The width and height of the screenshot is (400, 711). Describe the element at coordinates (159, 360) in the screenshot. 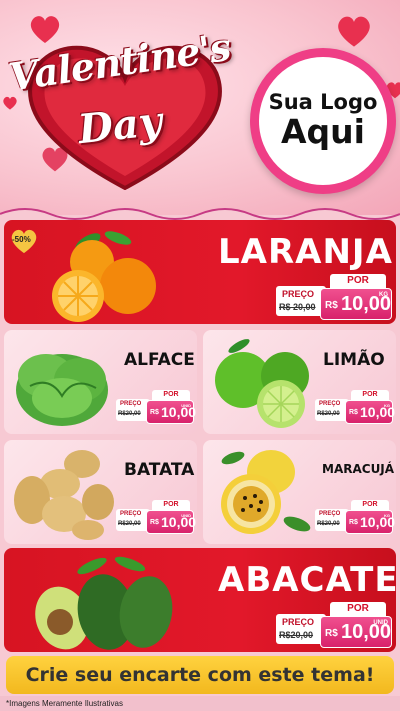

I see `product-name: ALFACE` at that location.